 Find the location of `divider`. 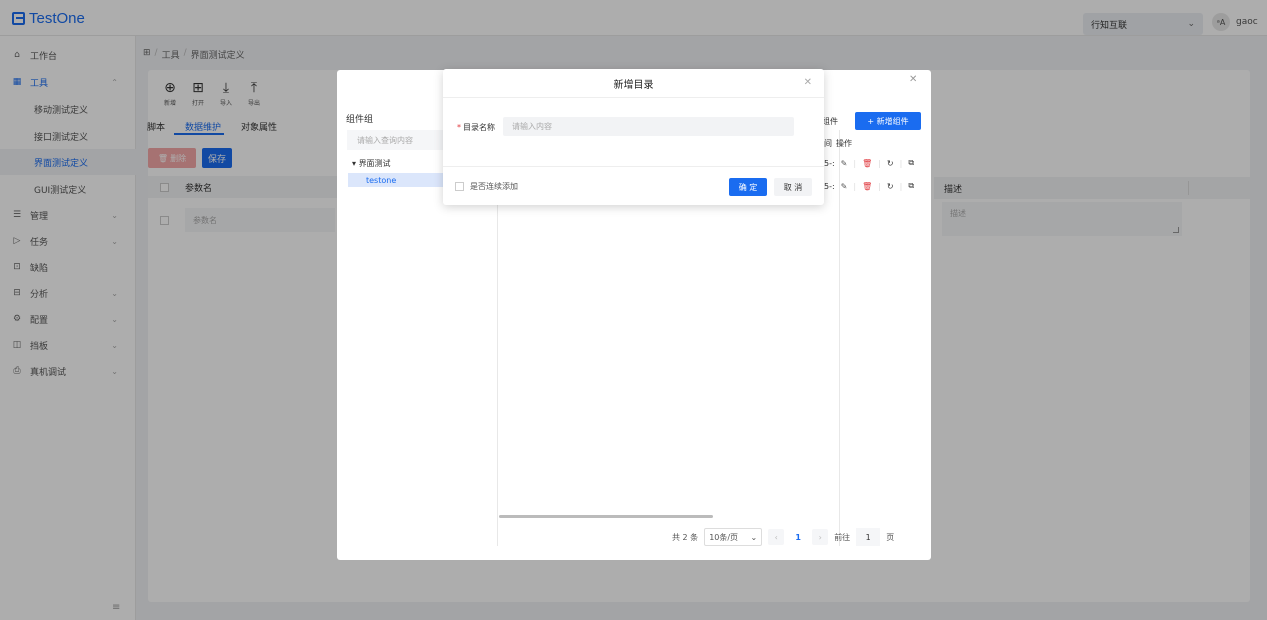

divider is located at coordinates (839, 338).